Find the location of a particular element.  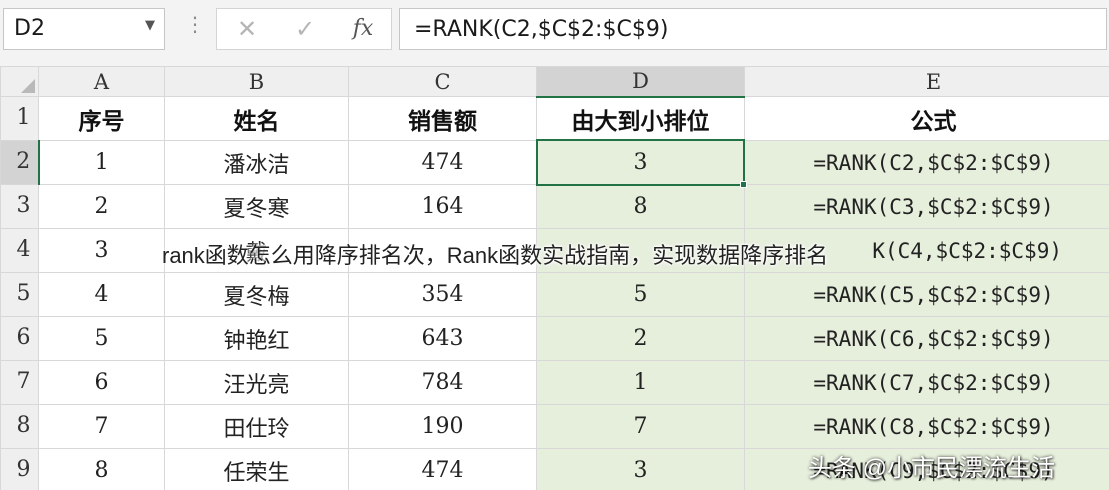

cell: 夏冬梅 is located at coordinates (256, 294).